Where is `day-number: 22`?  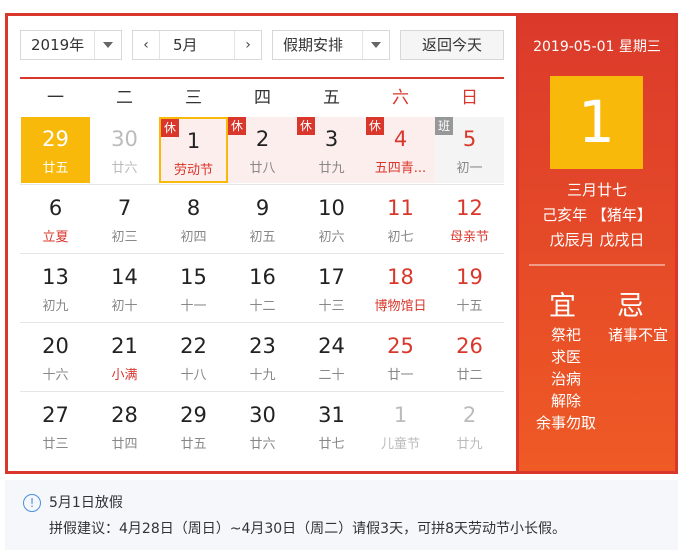 day-number: 22 is located at coordinates (193, 346).